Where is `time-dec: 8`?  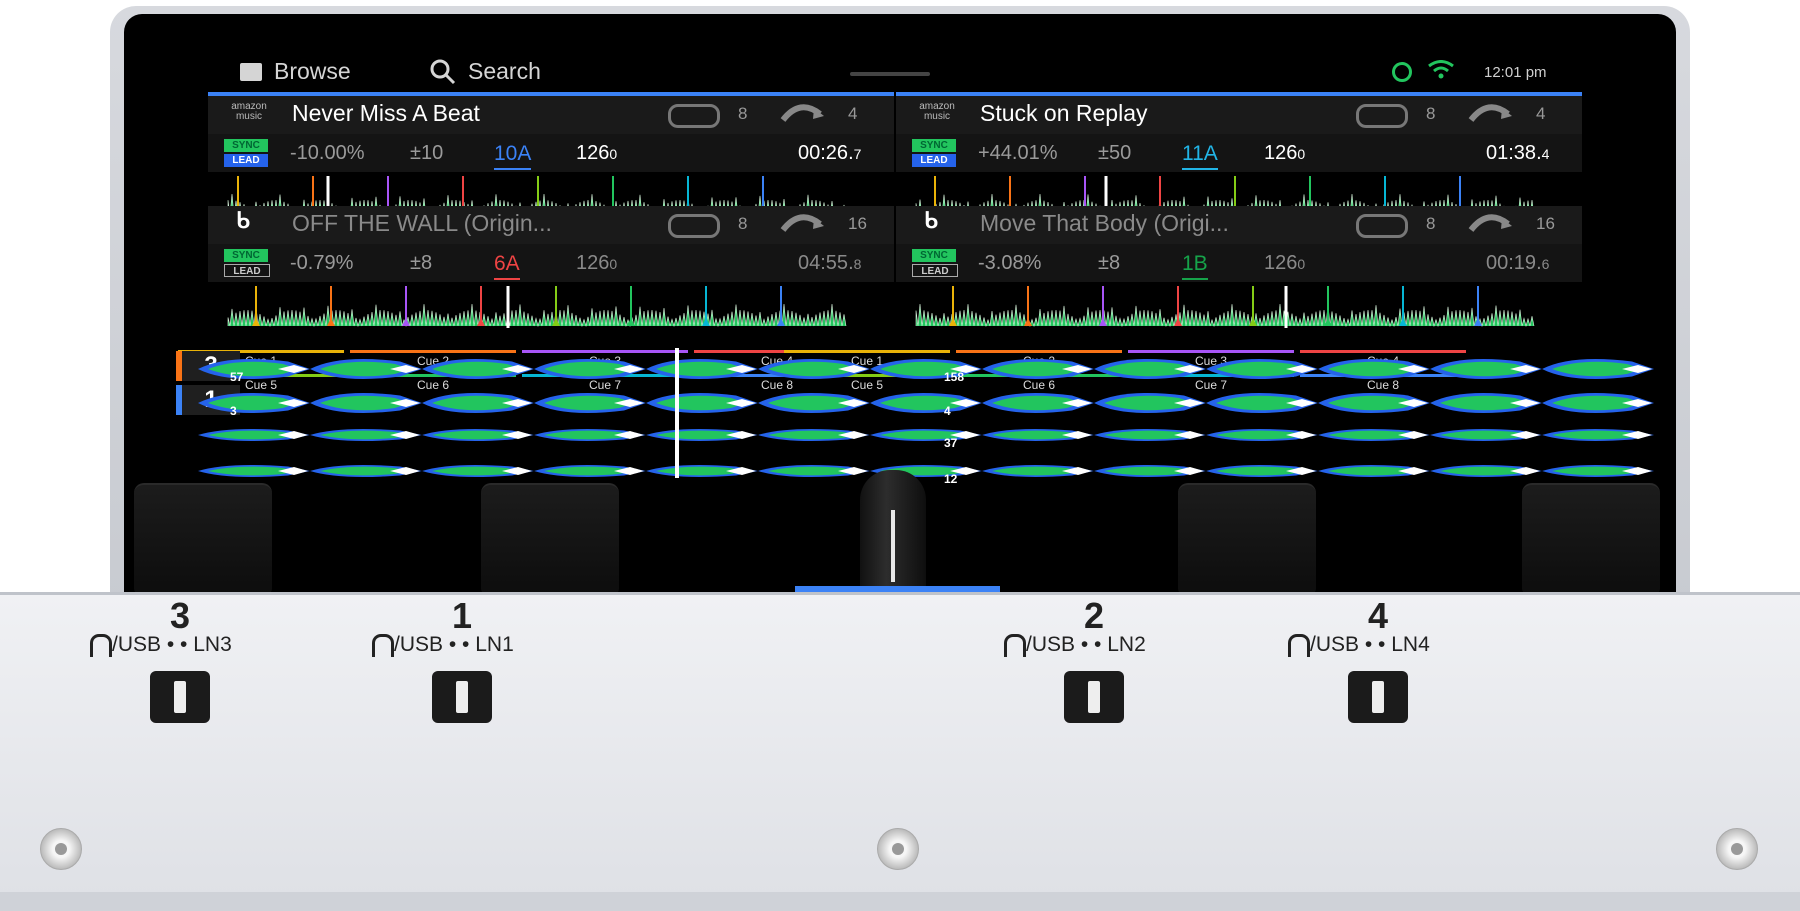 time-dec: 8 is located at coordinates (857, 264).